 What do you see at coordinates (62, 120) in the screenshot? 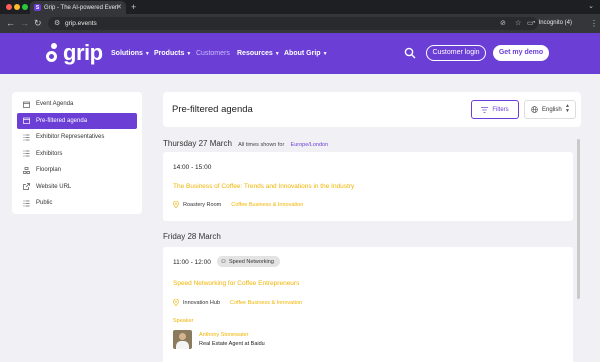
I see `sidebar-item-label: Pre-filtered agenda` at bounding box center [62, 120].